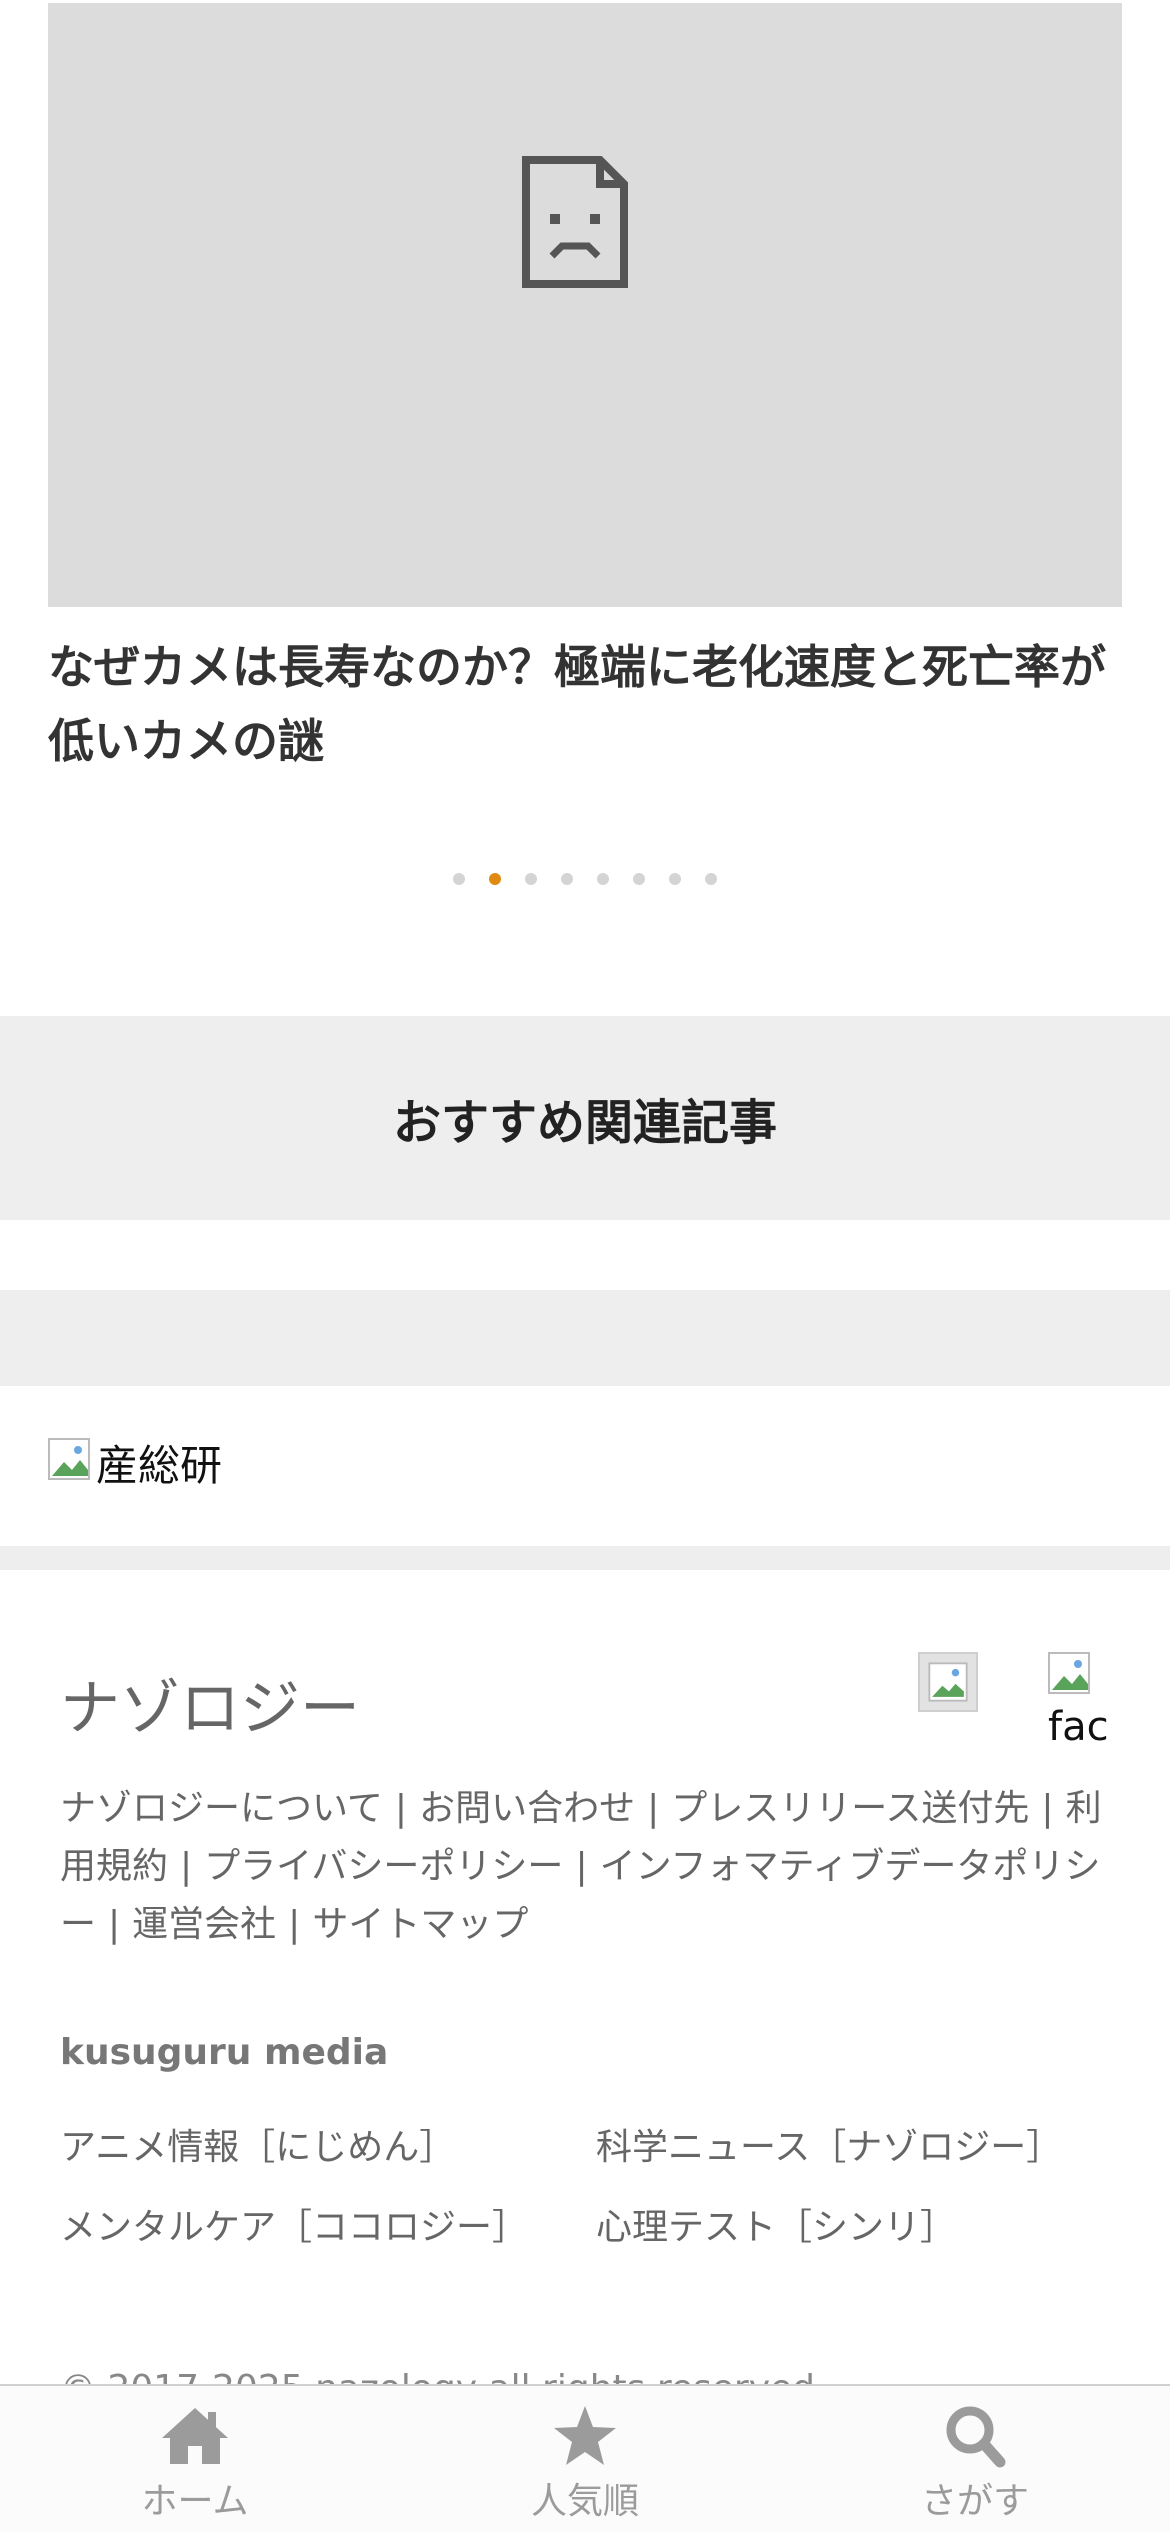 The image size is (1170, 2532). I want to click on footer-link-contact: お問い合わせ, so click(527, 1808).